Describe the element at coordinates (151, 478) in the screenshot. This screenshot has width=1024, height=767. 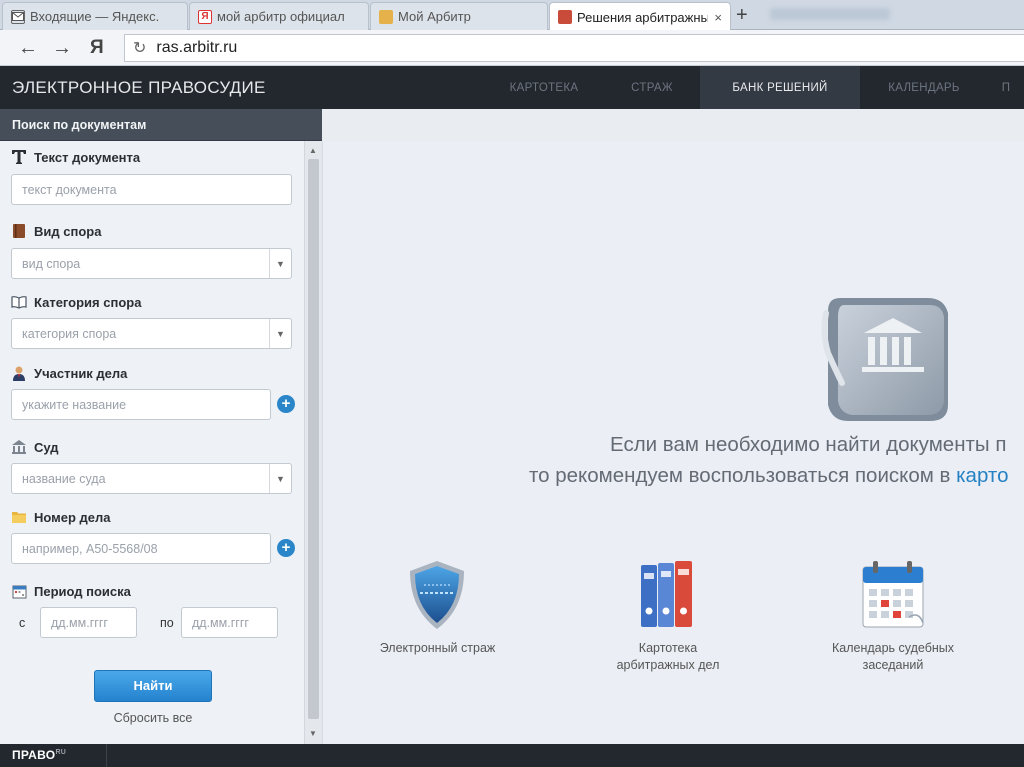
I see `court-select: название суда ▼` at that location.